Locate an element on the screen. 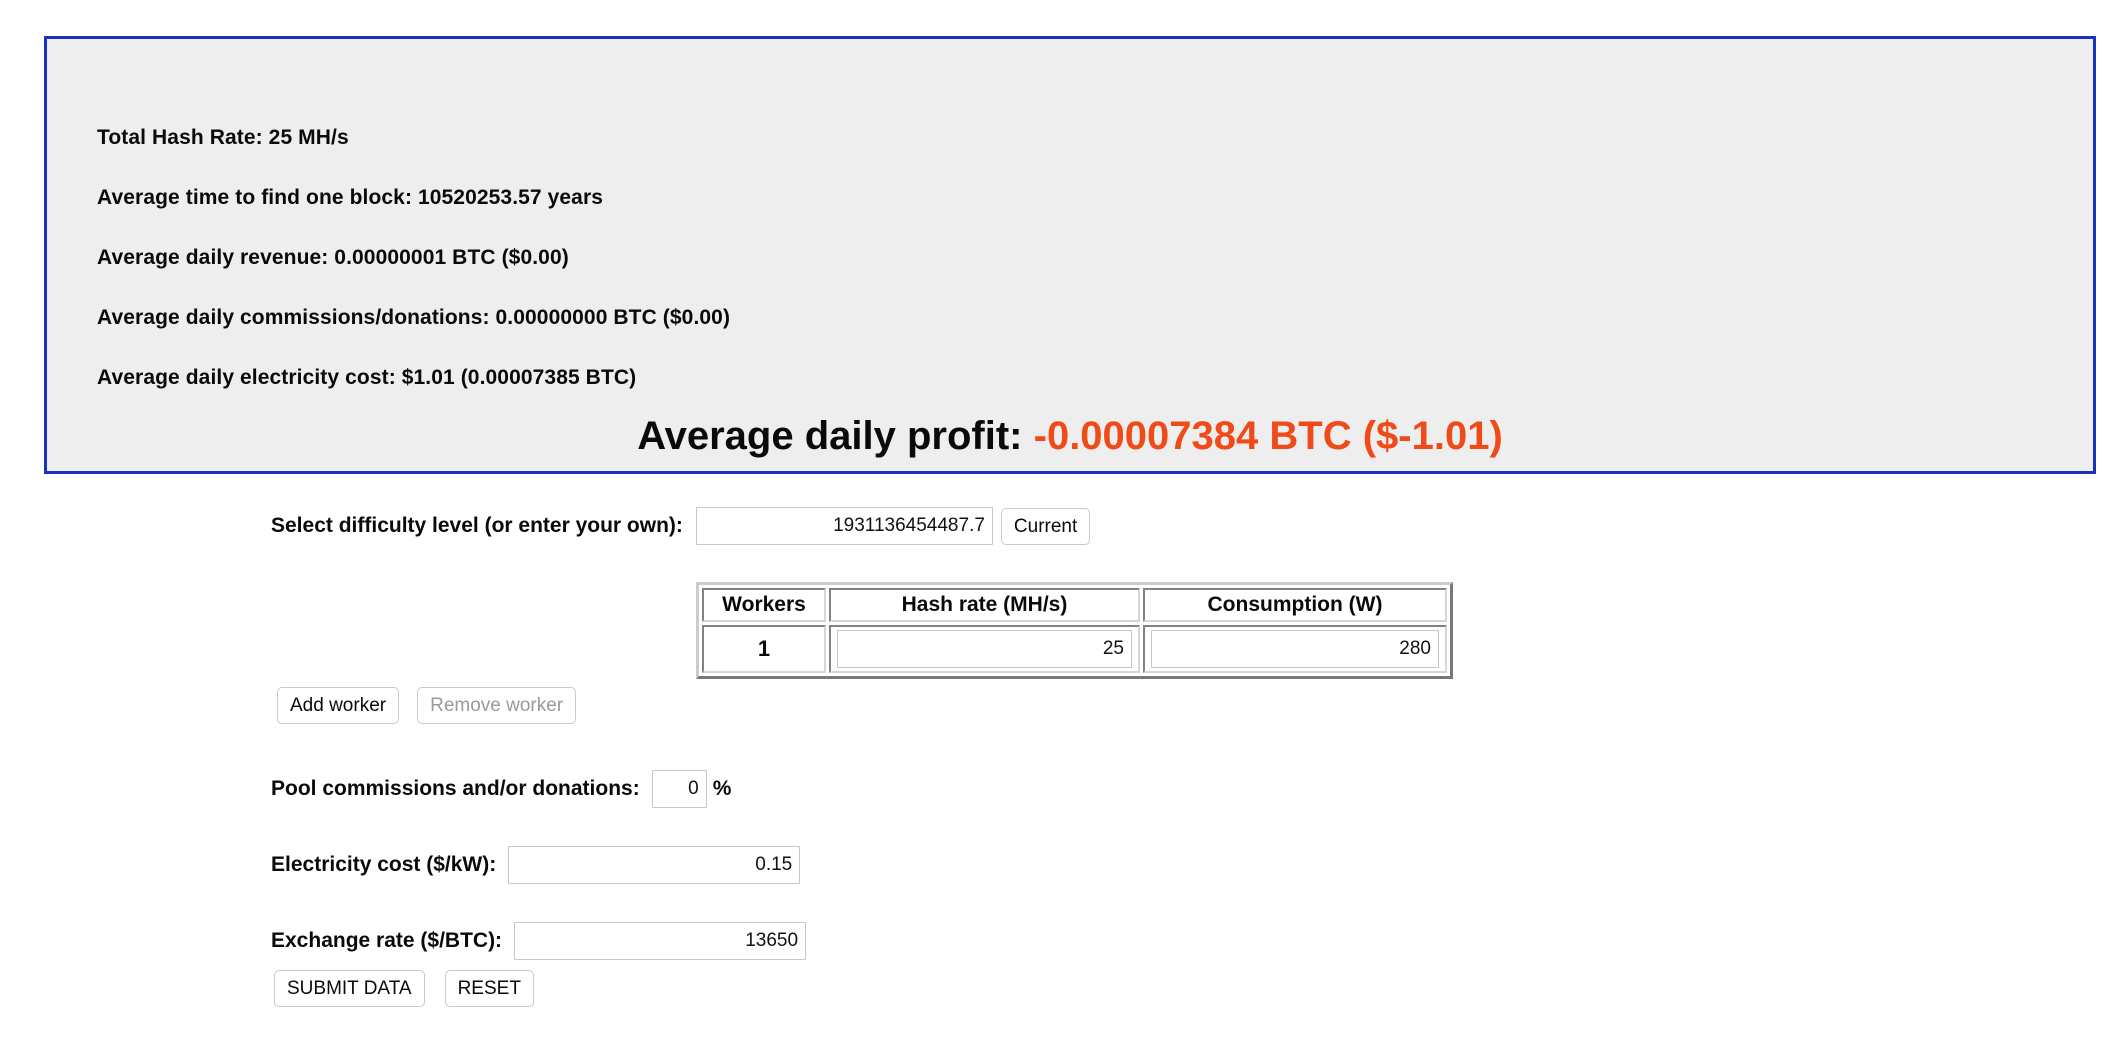 This screenshot has width=2122, height=1048. exchange-rate-label: Exchange rate ($/BTC): is located at coordinates (387, 940).